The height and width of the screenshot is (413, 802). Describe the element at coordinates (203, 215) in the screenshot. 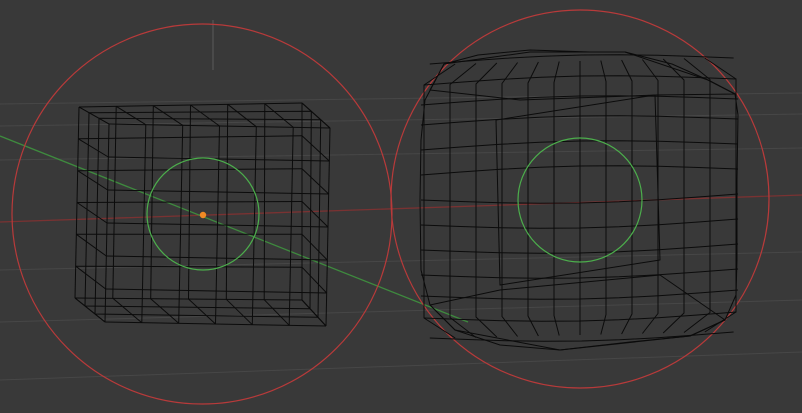

I see `origin-dot-icon` at that location.